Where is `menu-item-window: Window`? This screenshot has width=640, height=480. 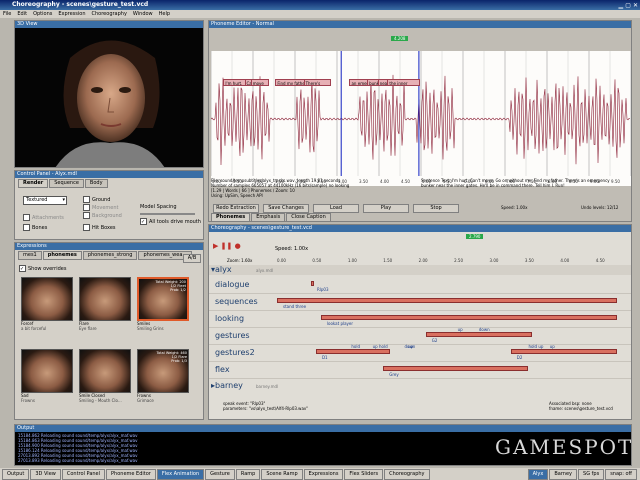 menu-item-window: Window is located at coordinates (143, 14).